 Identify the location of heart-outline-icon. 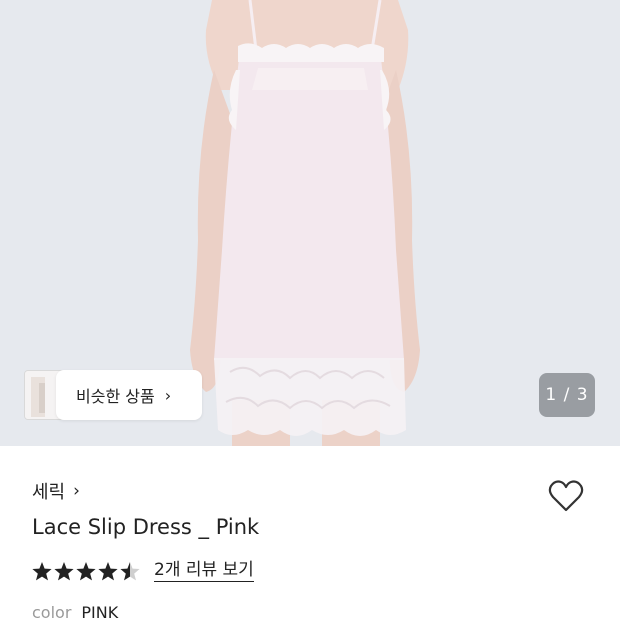
(566, 496).